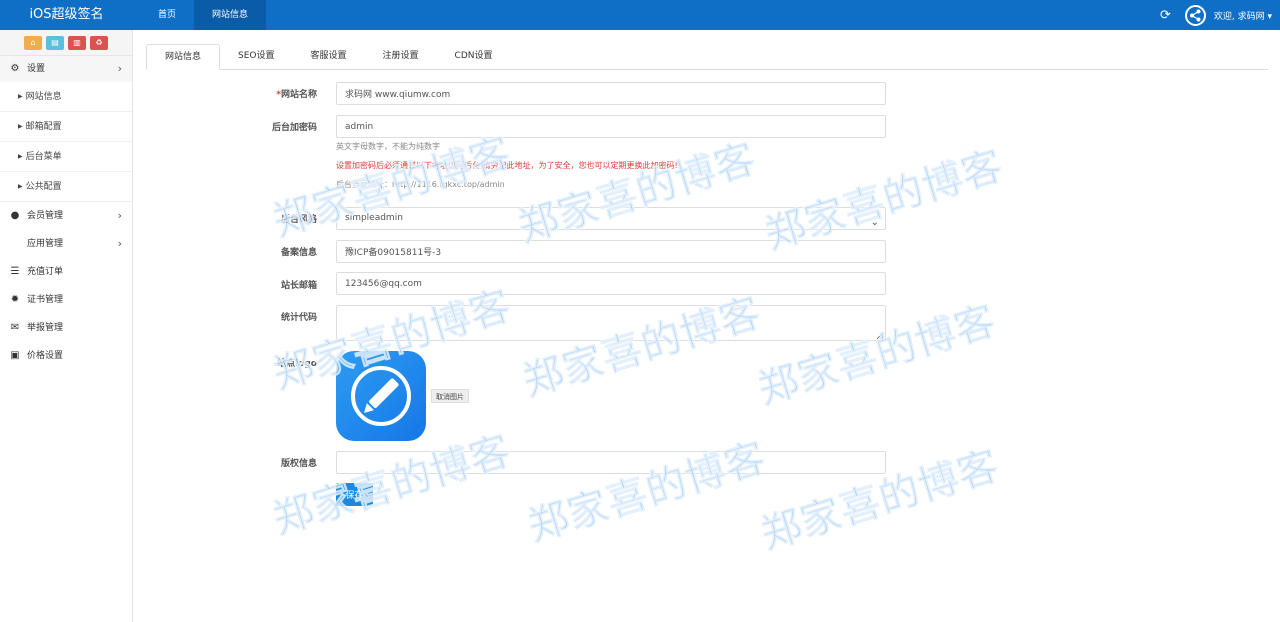 The width and height of the screenshot is (1280, 622). Describe the element at coordinates (277, 93) in the screenshot. I see `site-name-label: *网站名称` at that location.